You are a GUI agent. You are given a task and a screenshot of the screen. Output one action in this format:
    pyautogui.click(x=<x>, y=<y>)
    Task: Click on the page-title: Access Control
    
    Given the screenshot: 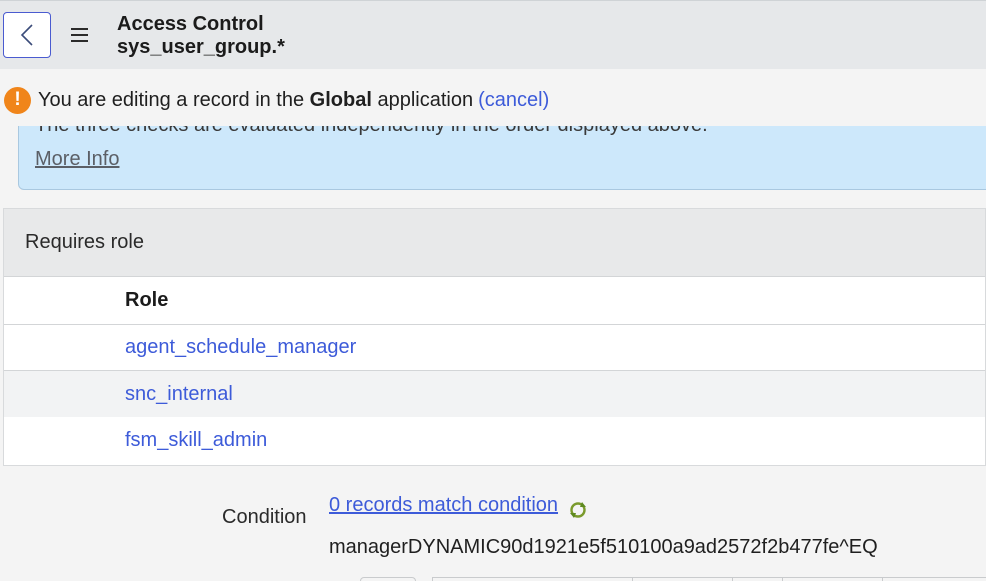 What is the action you would take?
    pyautogui.click(x=190, y=24)
    